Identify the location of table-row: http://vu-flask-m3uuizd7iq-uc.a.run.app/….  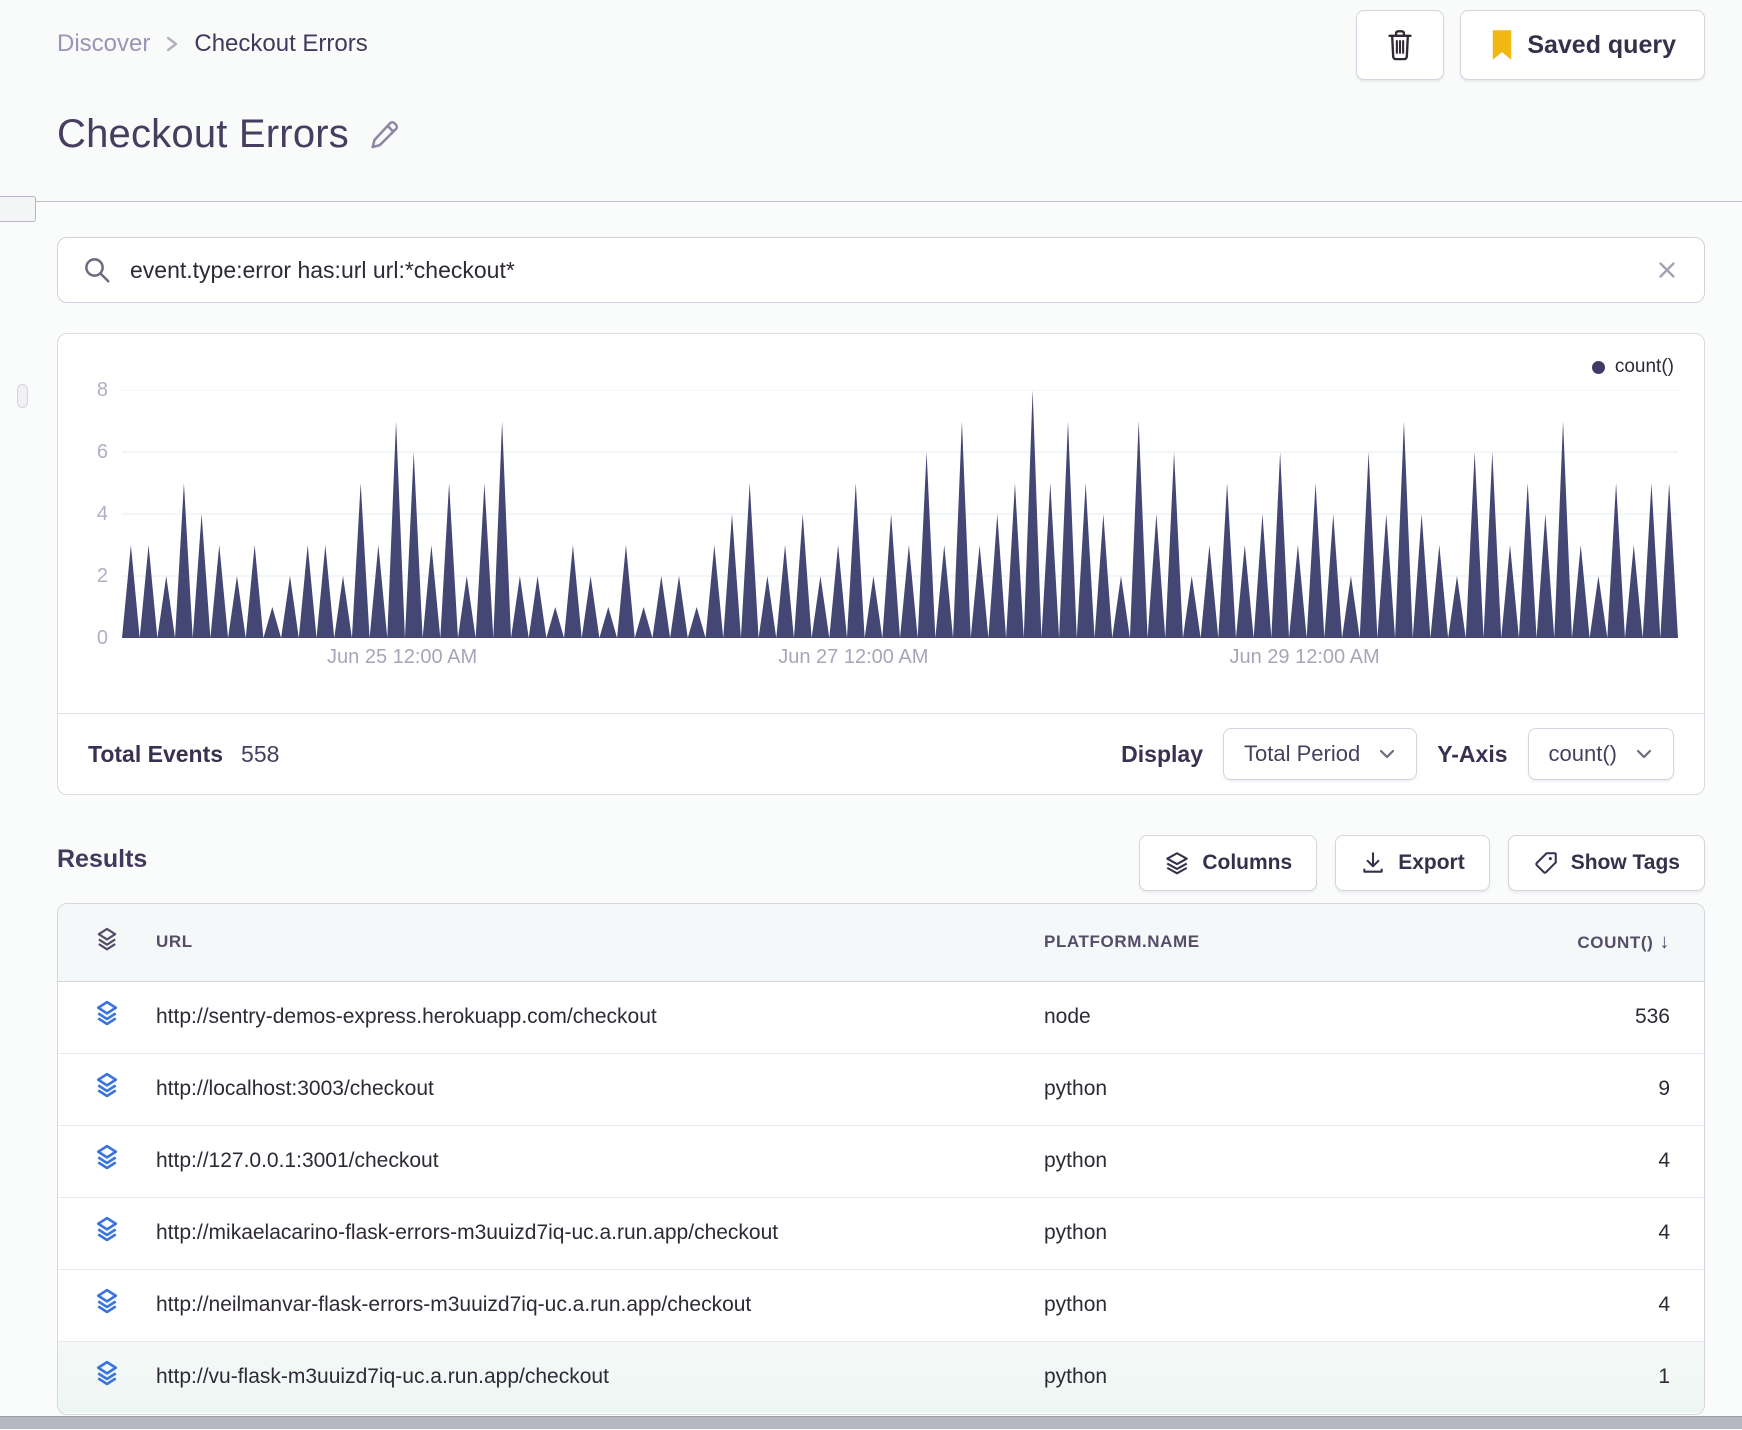
(881, 1377).